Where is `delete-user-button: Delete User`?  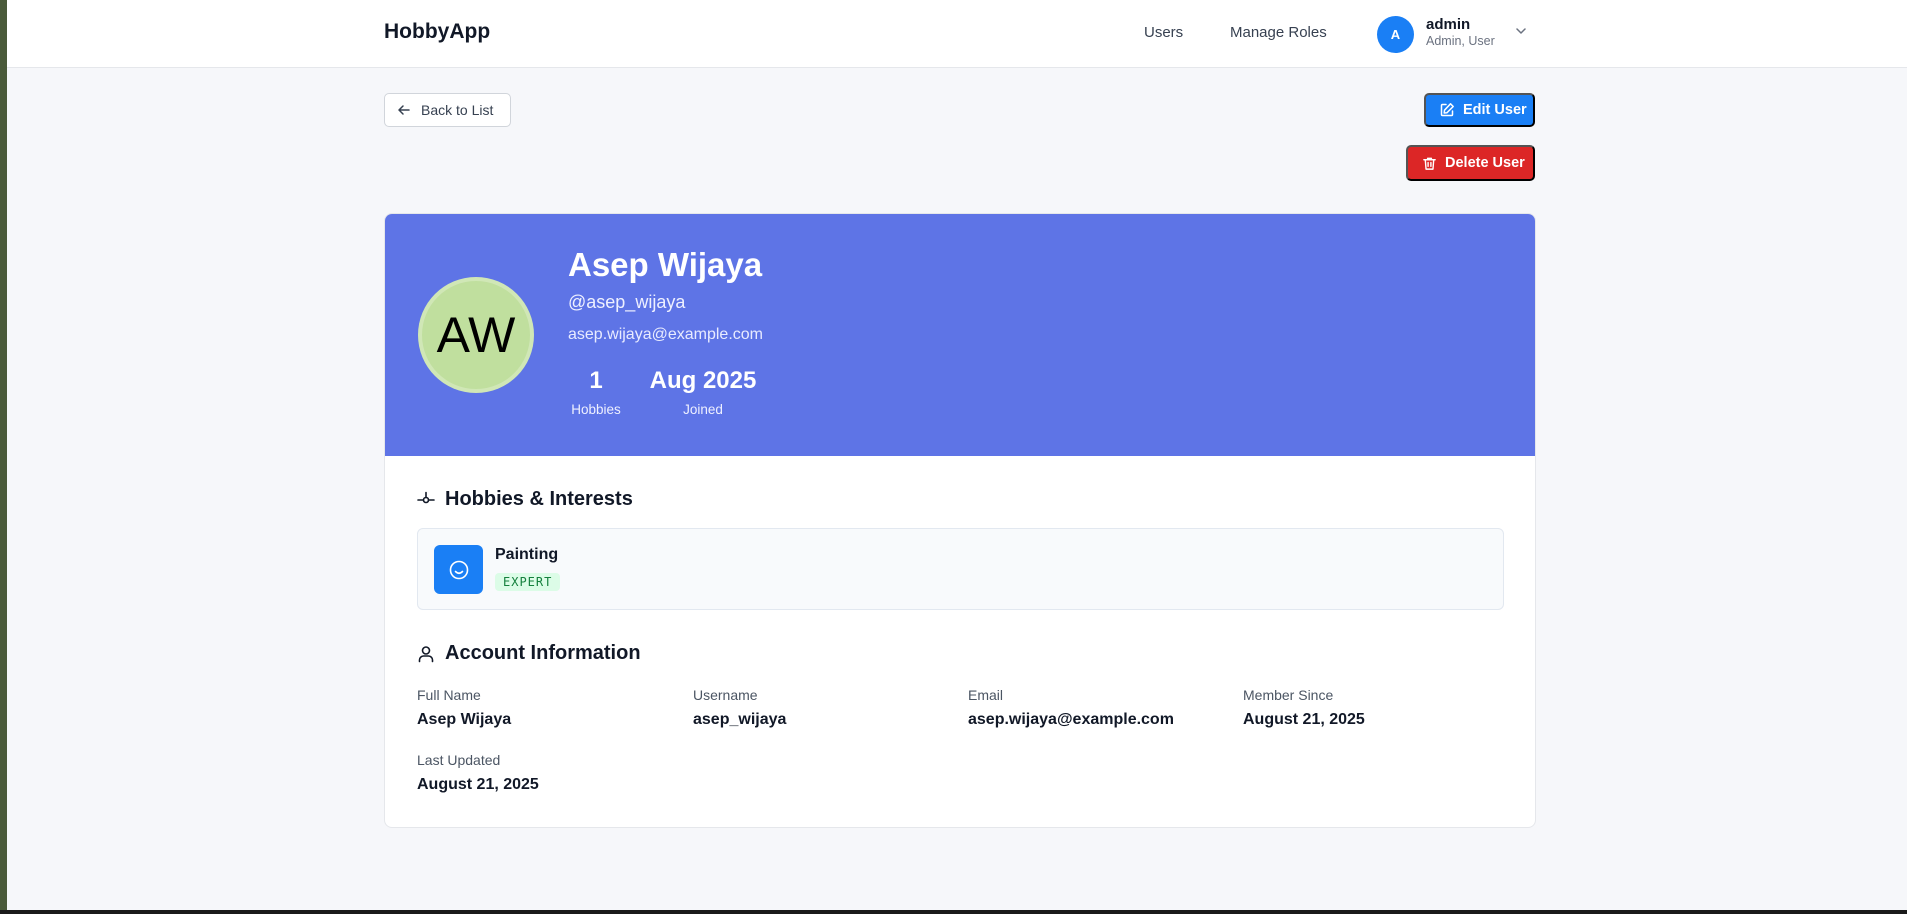
delete-user-button: Delete User is located at coordinates (1470, 163).